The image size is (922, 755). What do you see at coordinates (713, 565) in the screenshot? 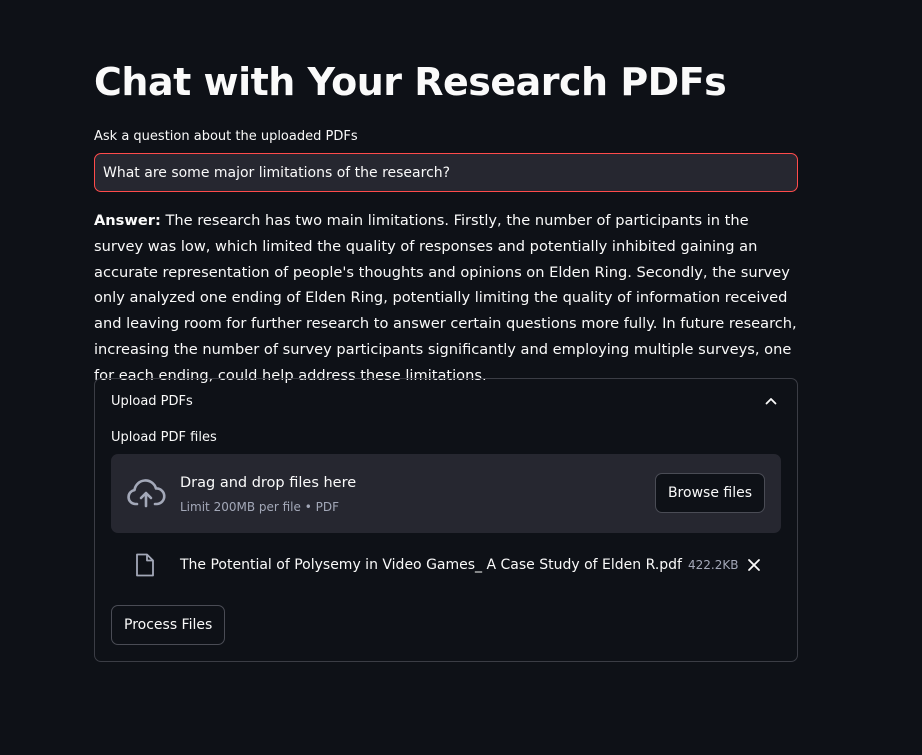
I see `file-size: 422.2KB` at bounding box center [713, 565].